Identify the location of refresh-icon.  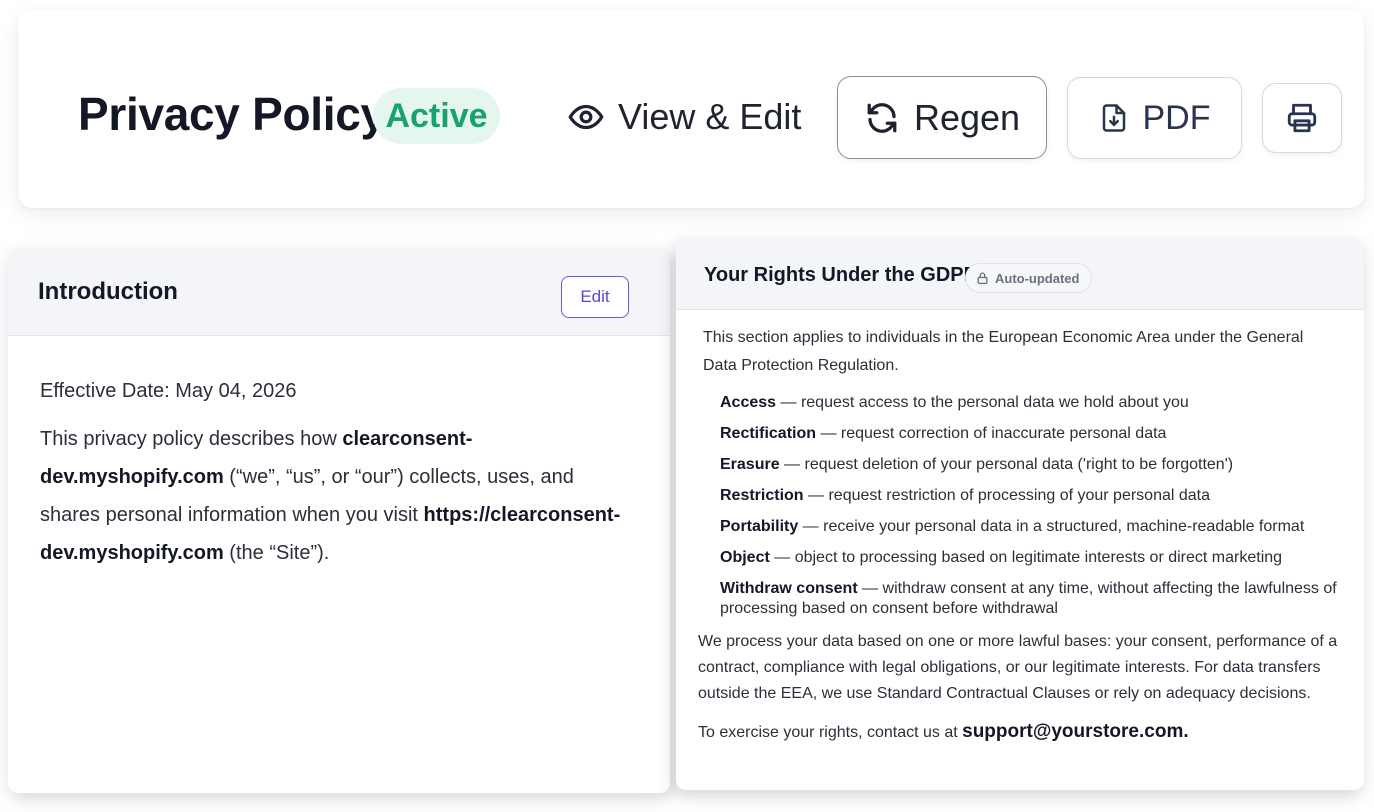
(882, 117).